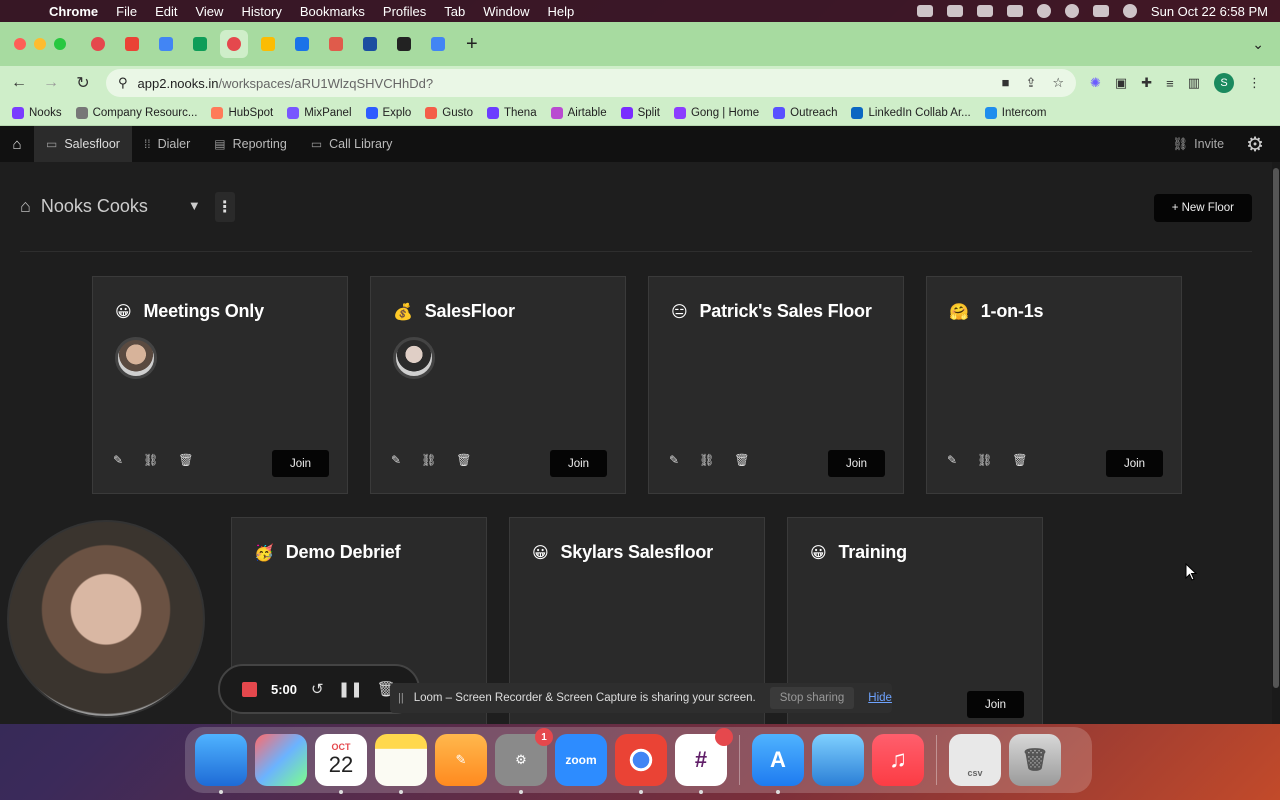 This screenshot has height=800, width=1280. Describe the element at coordinates (37, 112) in the screenshot. I see `bookmark-item: Nooks` at that location.